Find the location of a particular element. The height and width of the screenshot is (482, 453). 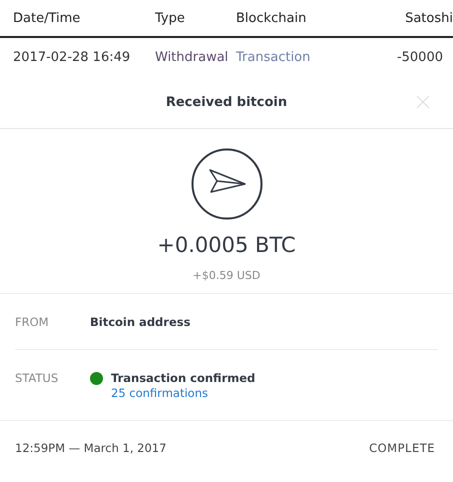

close-icon is located at coordinates (423, 102).